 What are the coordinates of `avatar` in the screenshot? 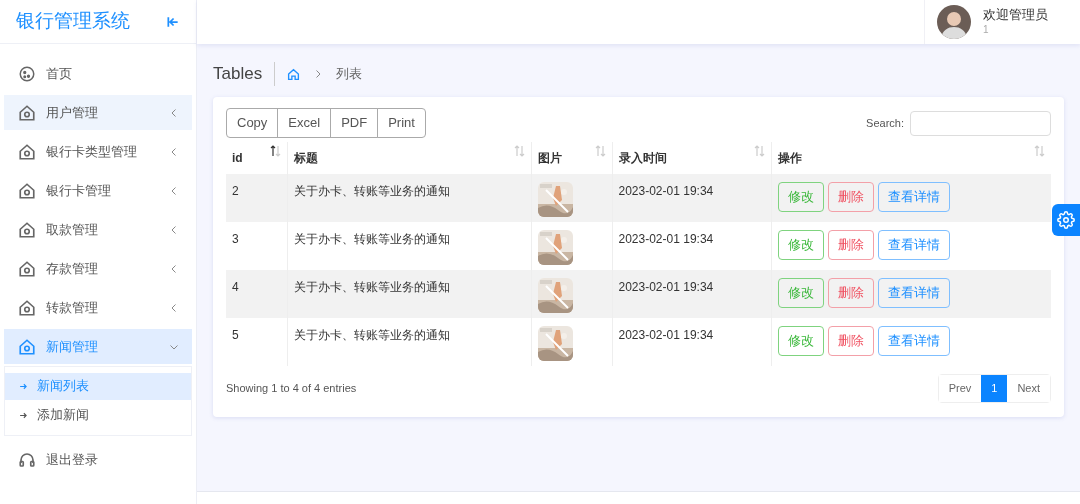 It's located at (954, 22).